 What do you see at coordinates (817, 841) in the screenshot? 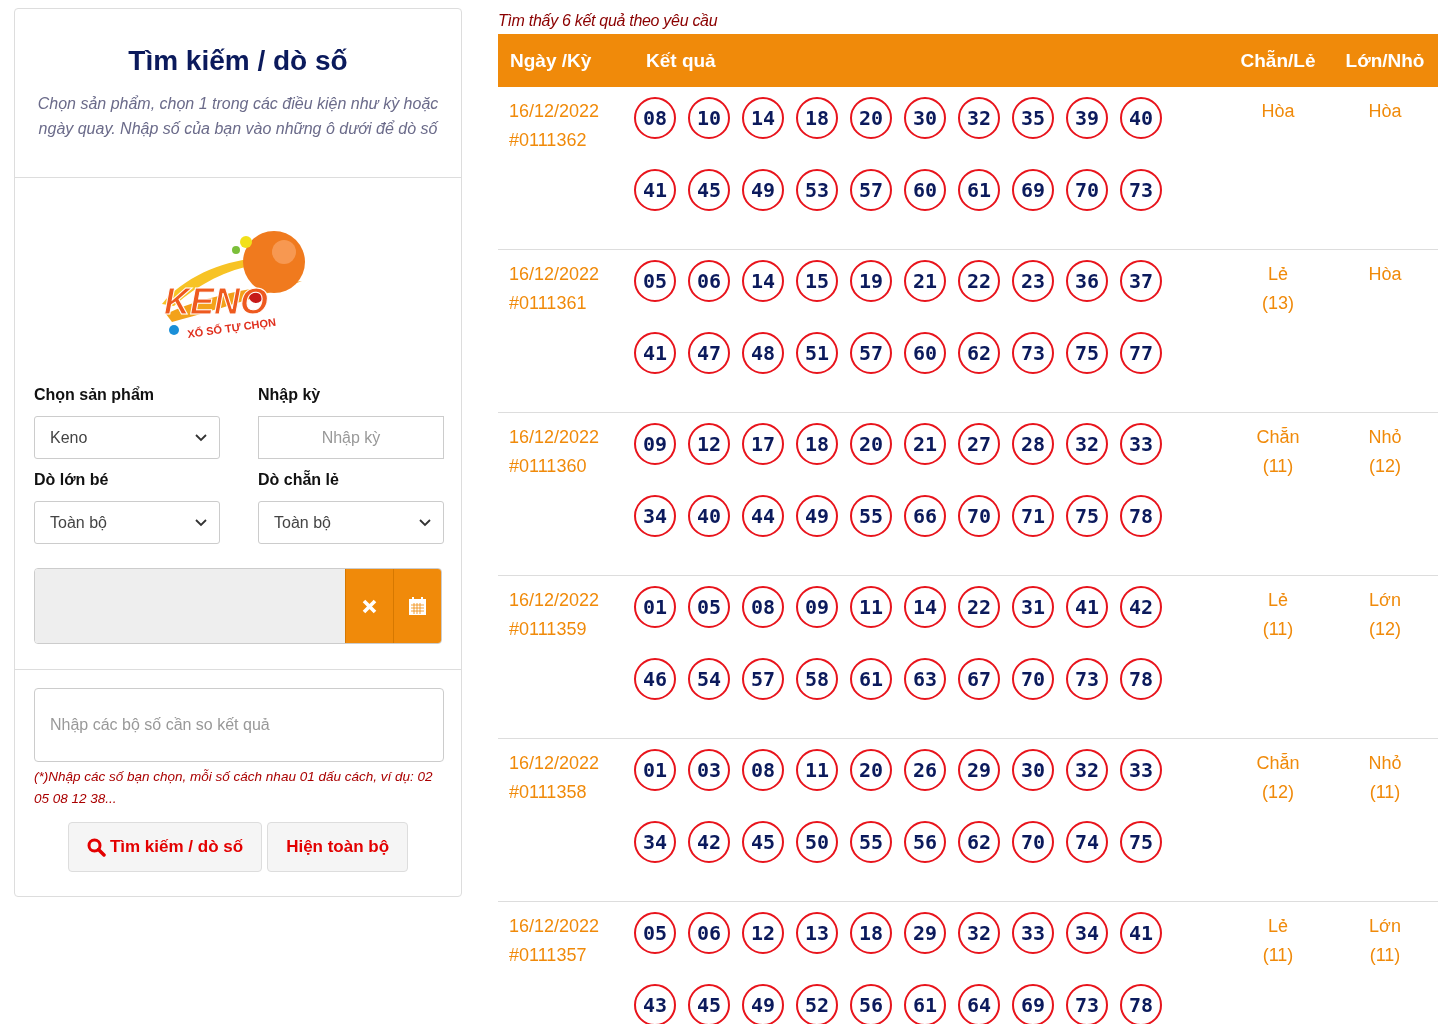
I see `number-ball: 50` at bounding box center [817, 841].